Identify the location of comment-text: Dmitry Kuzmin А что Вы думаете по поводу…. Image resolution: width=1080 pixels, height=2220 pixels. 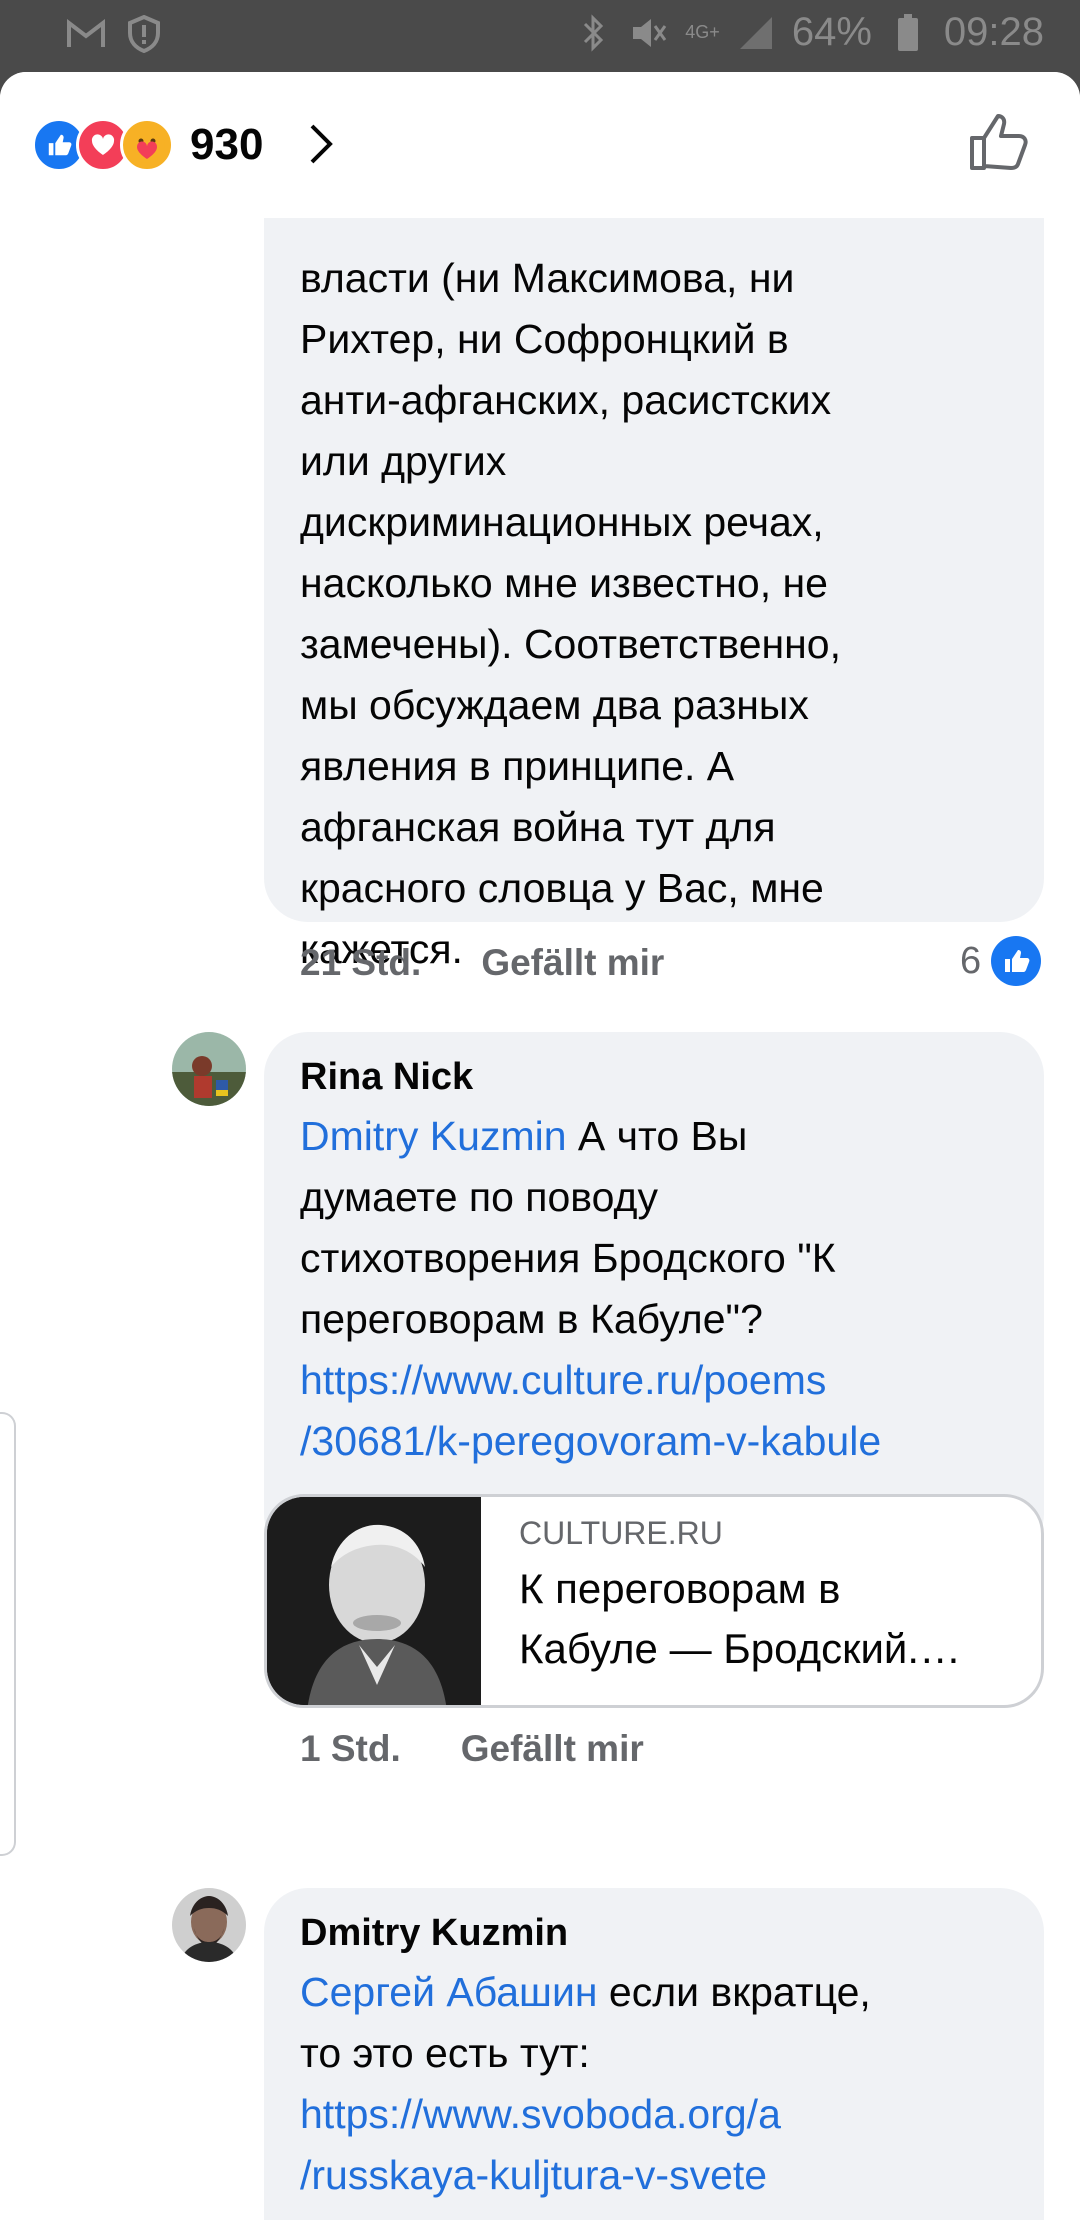
(654, 1289).